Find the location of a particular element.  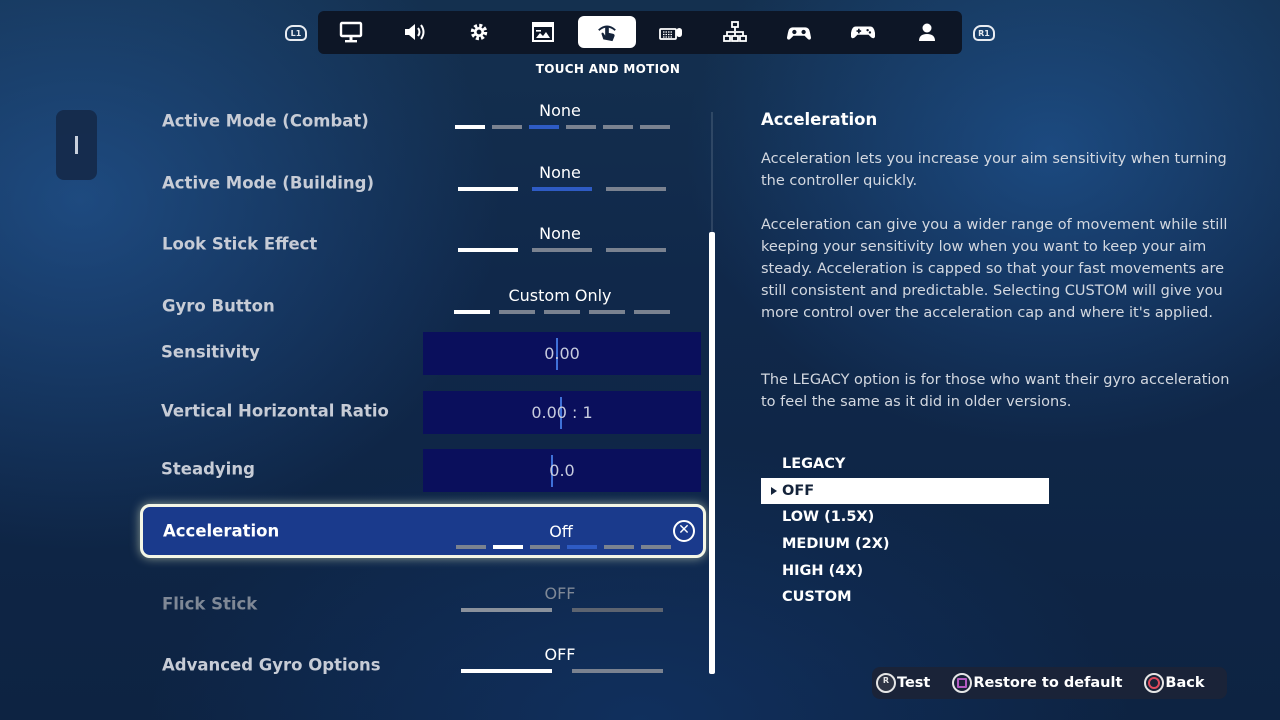

setting-label: Vertical Horizontal Ratio is located at coordinates (275, 411).